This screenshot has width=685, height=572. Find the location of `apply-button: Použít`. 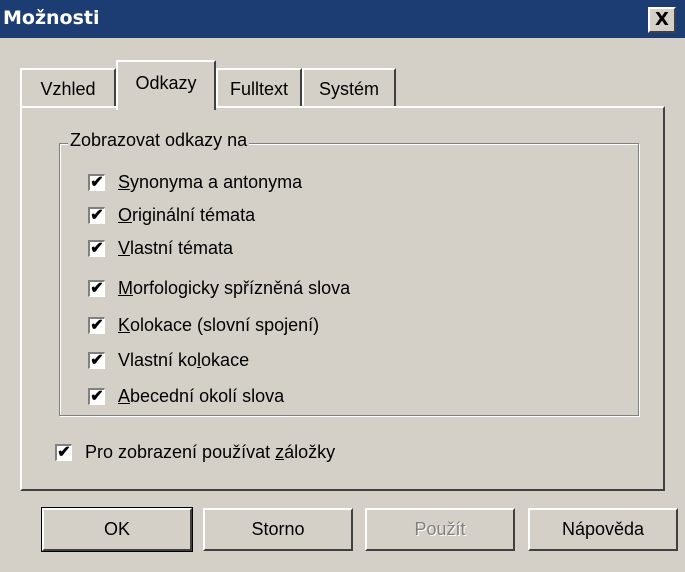

apply-button: Použít is located at coordinates (440, 529).